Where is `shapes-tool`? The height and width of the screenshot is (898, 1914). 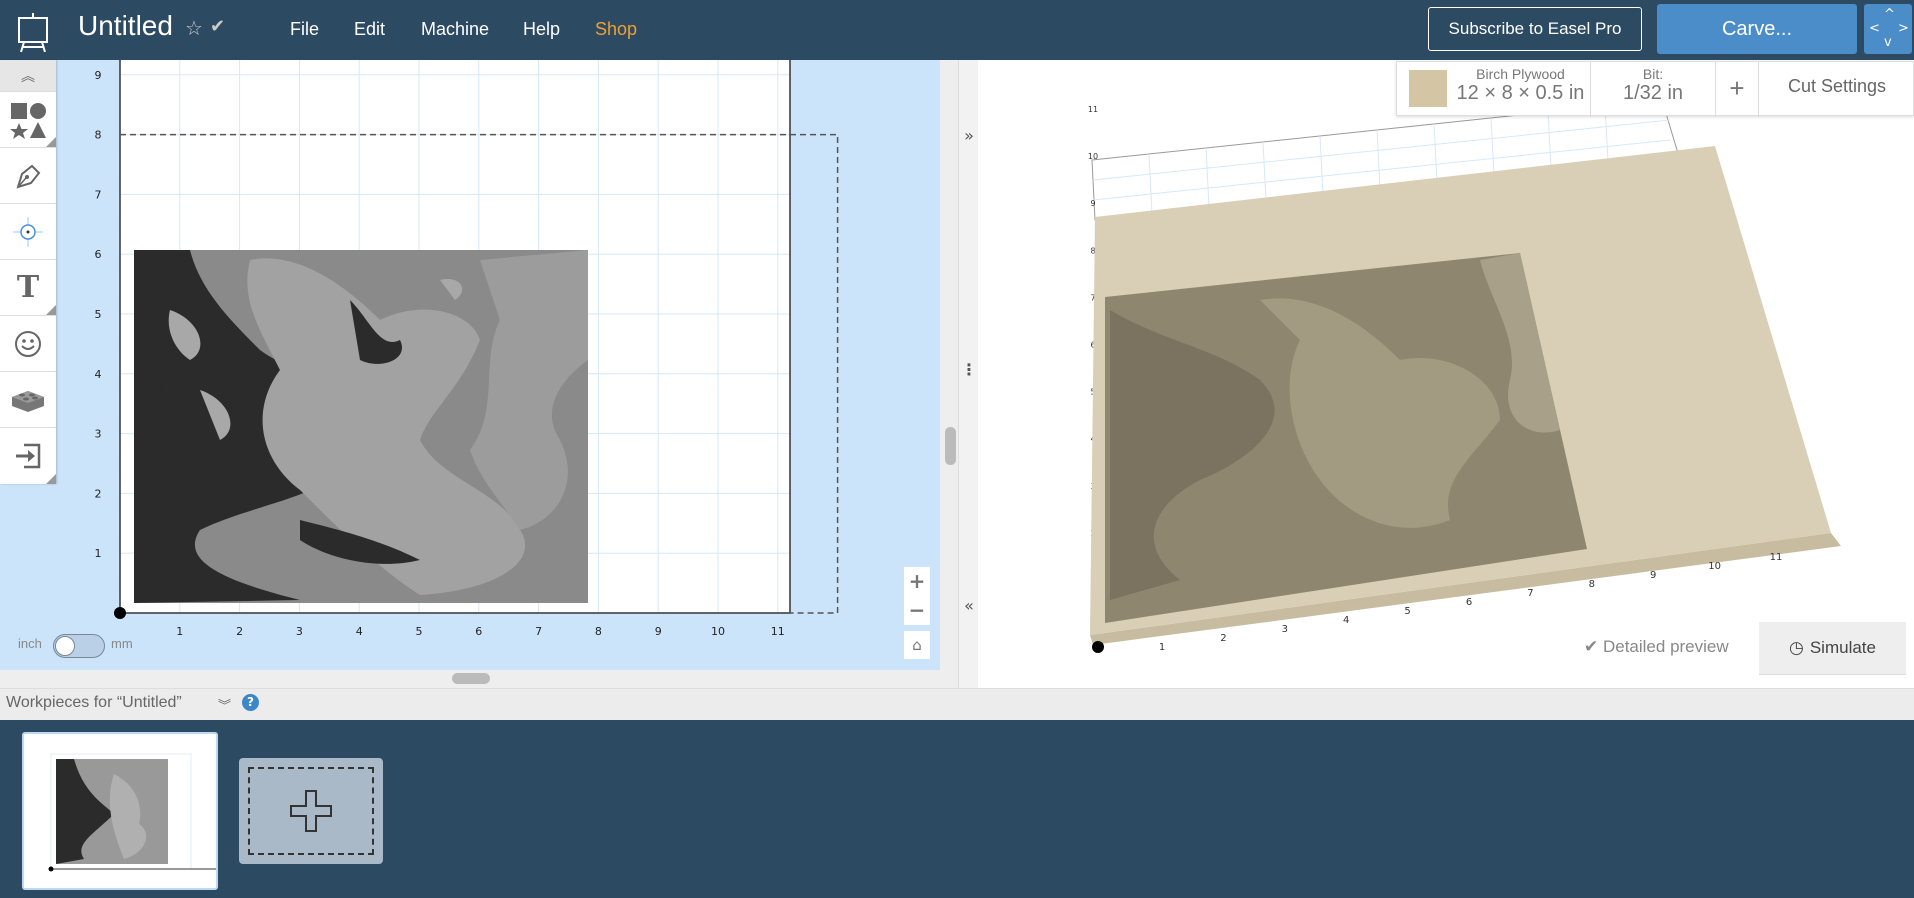 shapes-tool is located at coordinates (28, 120).